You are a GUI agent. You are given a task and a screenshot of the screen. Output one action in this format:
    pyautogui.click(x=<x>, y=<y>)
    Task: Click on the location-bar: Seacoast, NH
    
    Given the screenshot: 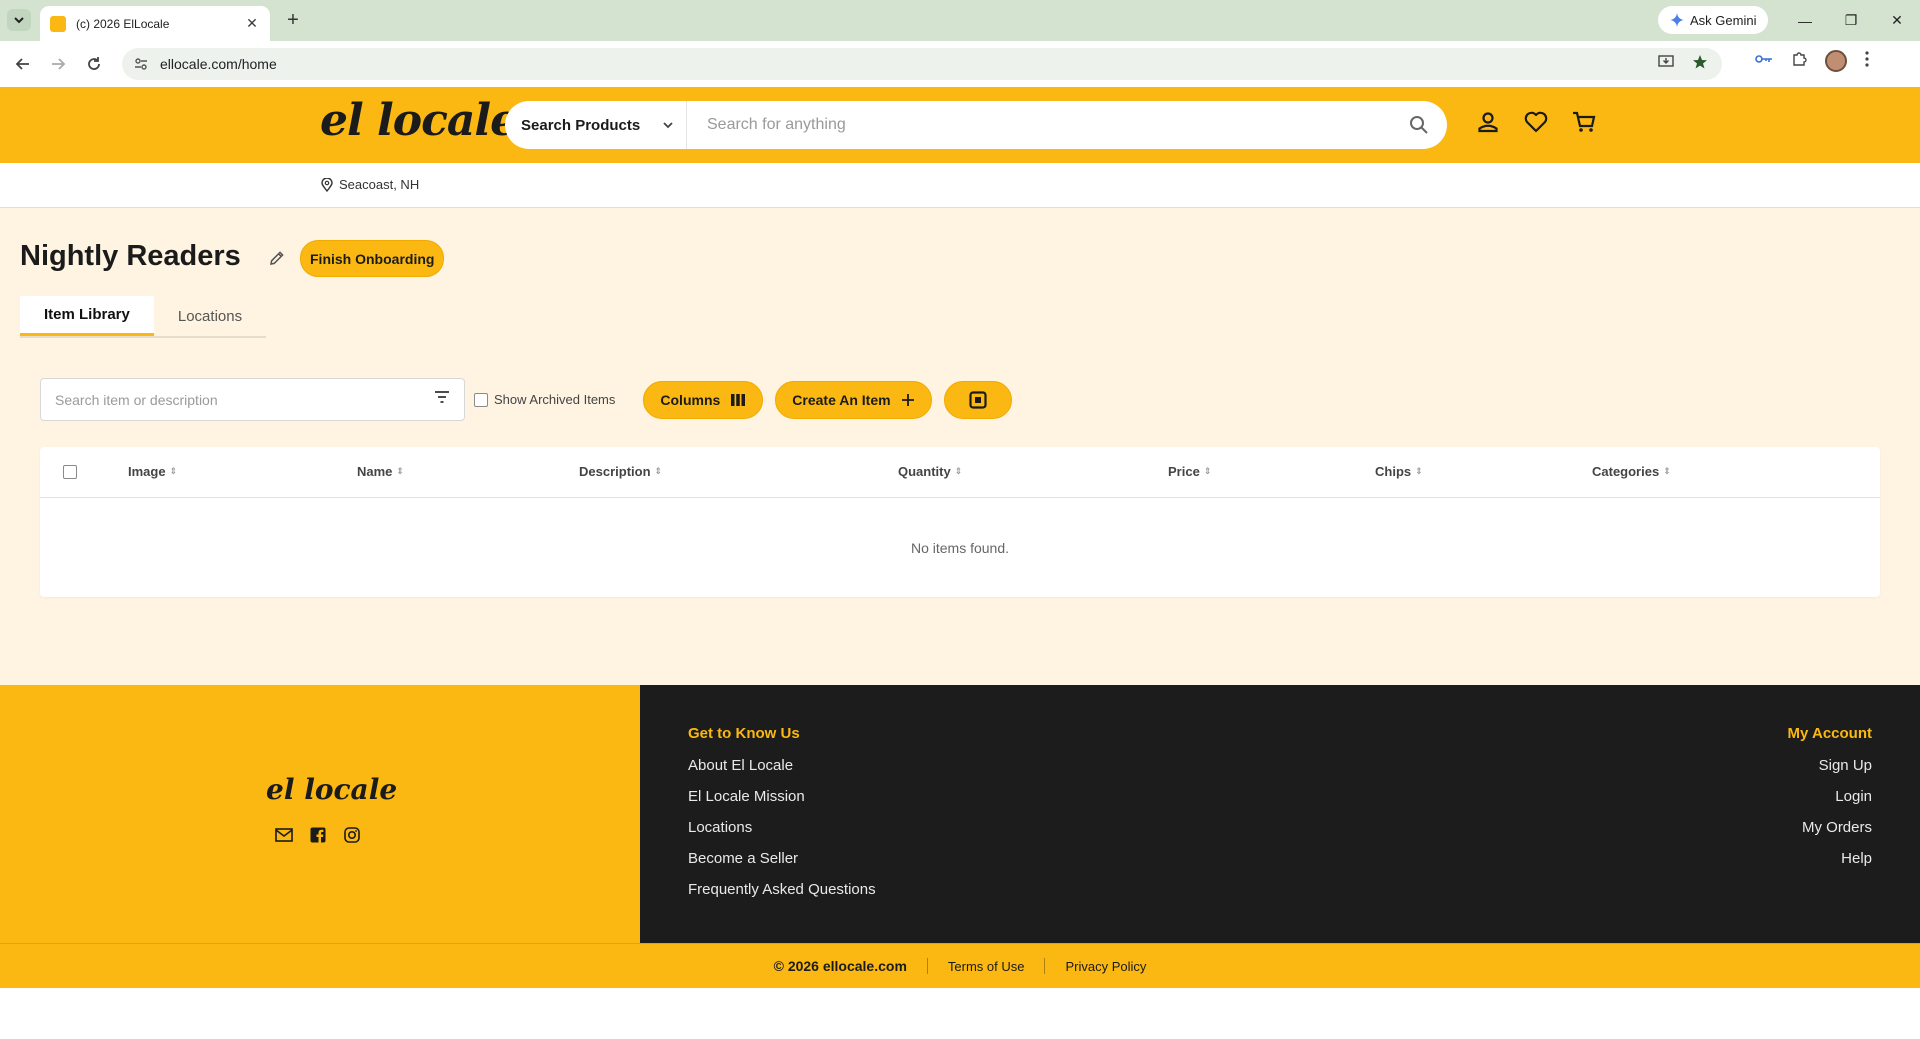 What is the action you would take?
    pyautogui.click(x=960, y=185)
    